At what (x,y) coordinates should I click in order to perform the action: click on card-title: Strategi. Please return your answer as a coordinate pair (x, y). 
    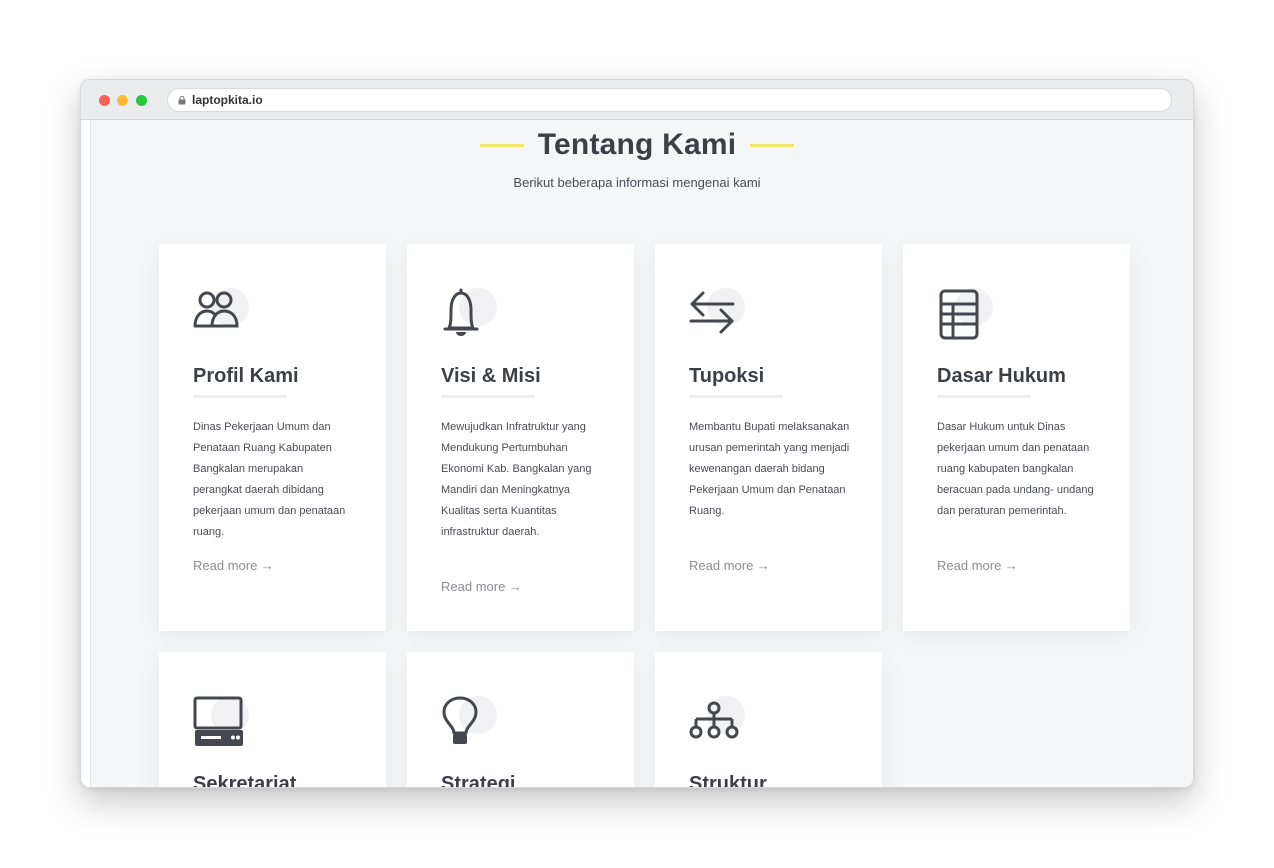
    Looking at the image, I should click on (478, 780).